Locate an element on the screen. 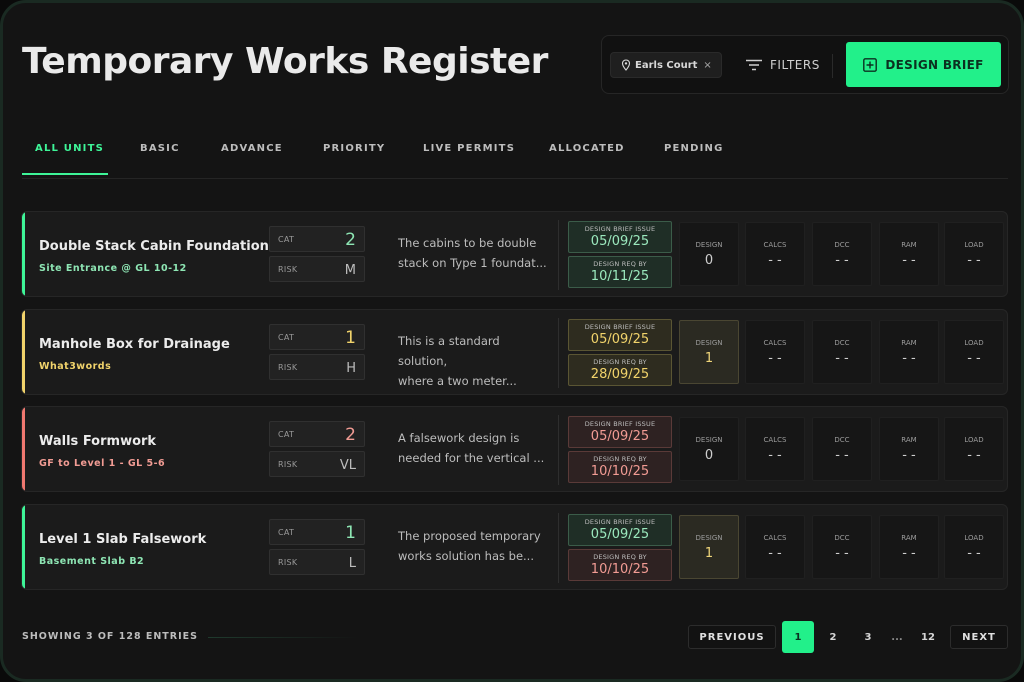  row-title: Walls Formwork is located at coordinates (98, 441).